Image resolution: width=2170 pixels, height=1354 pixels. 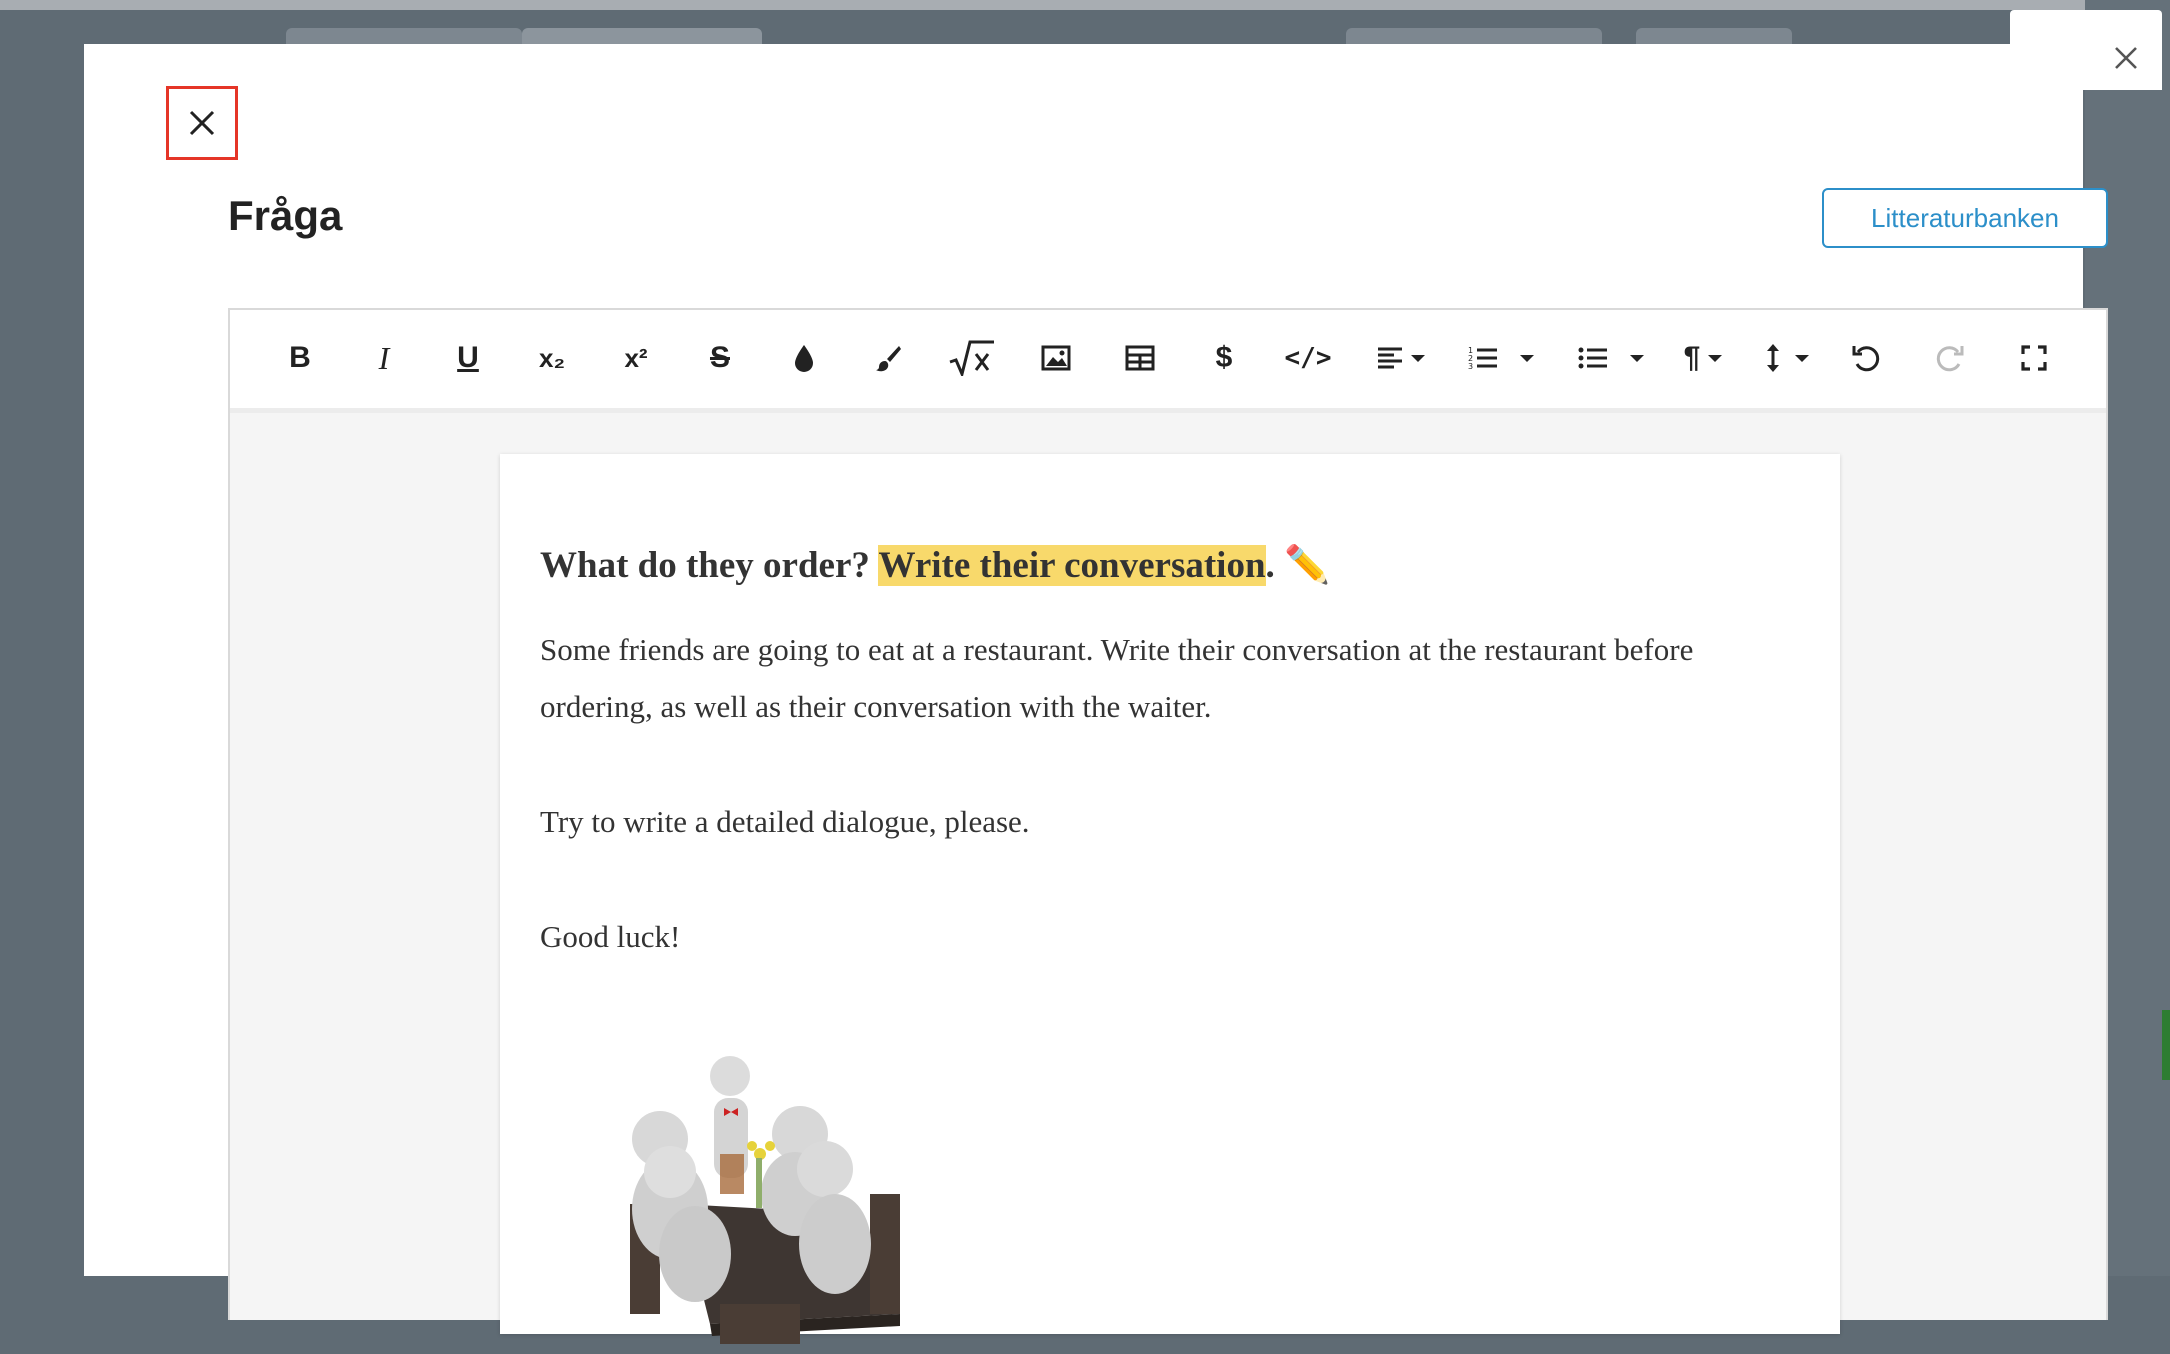 I want to click on modal-title: Fråga, so click(x=285, y=215).